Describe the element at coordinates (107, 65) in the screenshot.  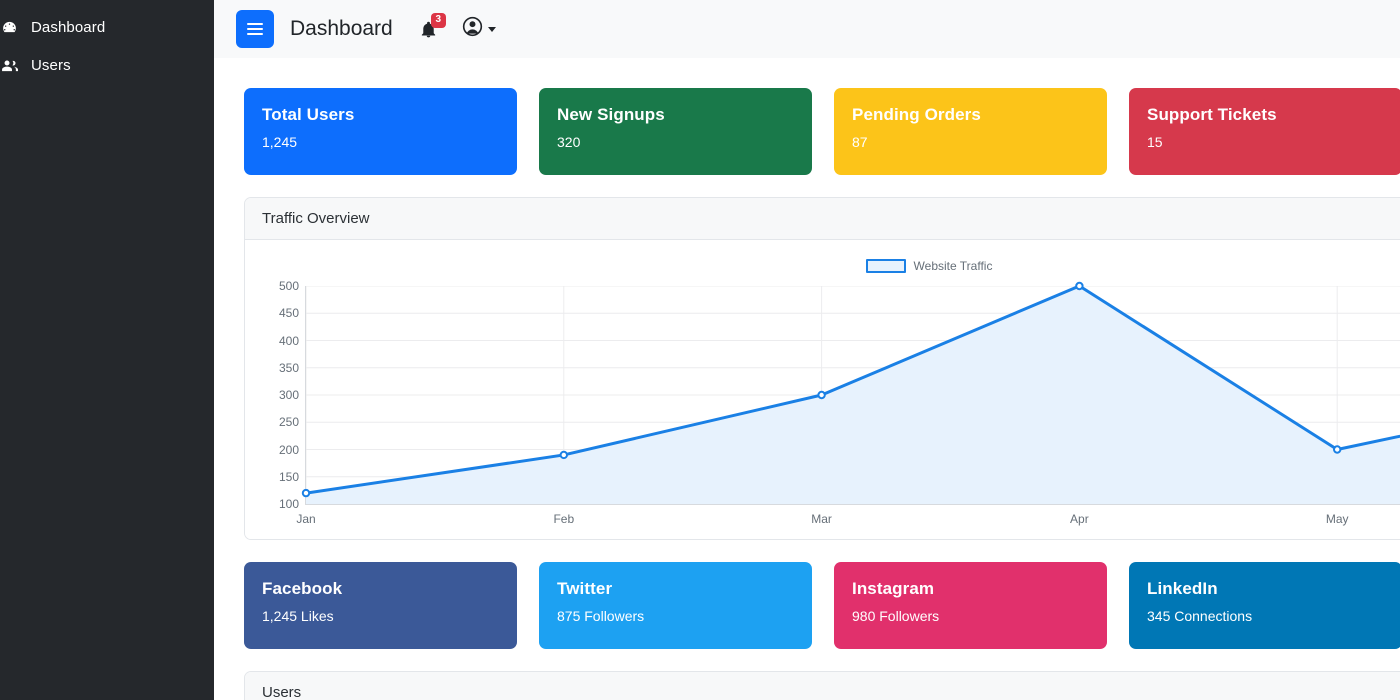
I see `sidebar-item-users: Users` at that location.